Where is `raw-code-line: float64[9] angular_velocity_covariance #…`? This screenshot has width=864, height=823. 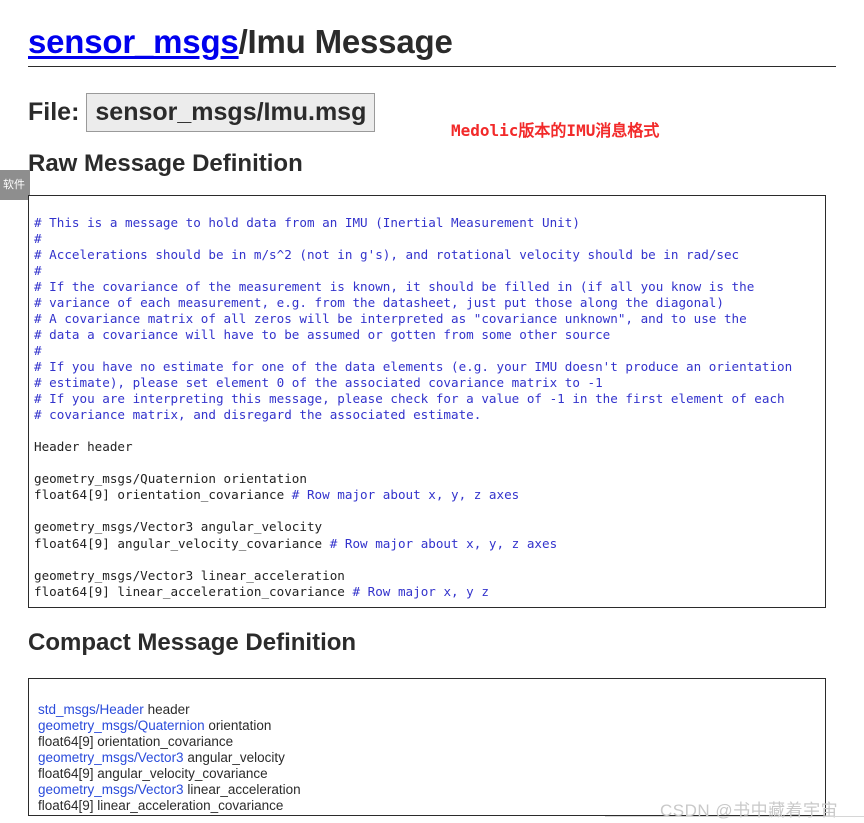 raw-code-line: float64[9] angular_velocity_covariance #… is located at coordinates (295, 543).